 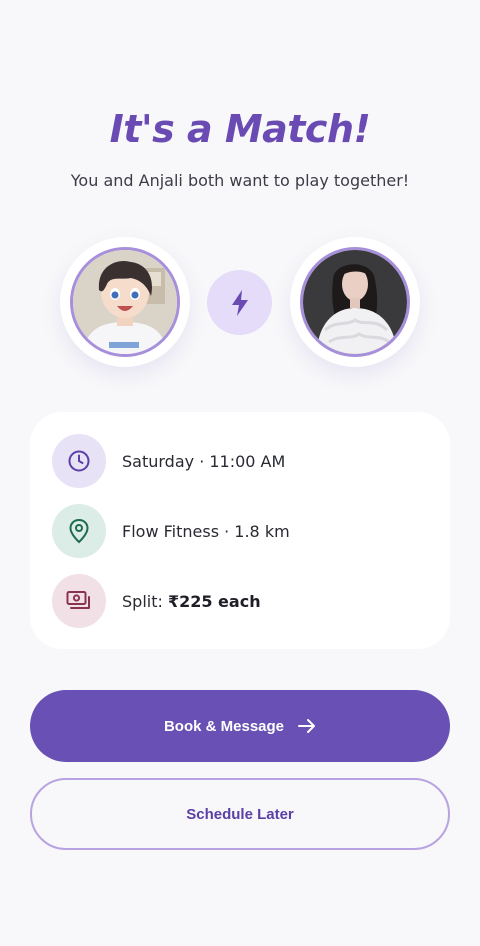 I want to click on detail-row-location: Flow Fitness · 1.8 km, so click(x=242, y=531).